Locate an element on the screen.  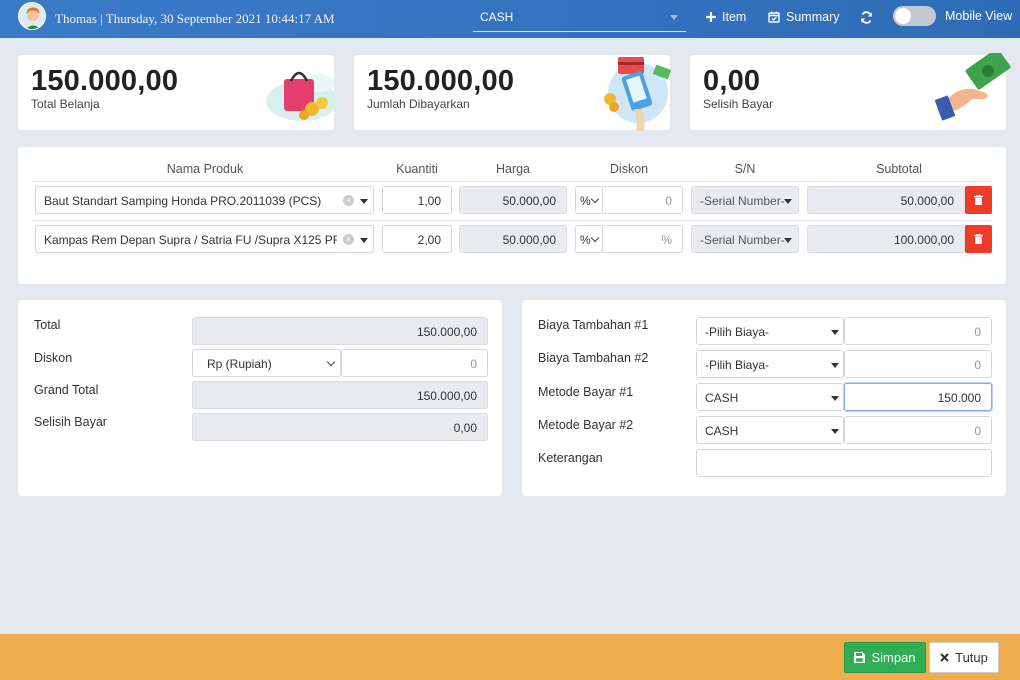
method1-amount-input: 150.000 is located at coordinates (918, 397).